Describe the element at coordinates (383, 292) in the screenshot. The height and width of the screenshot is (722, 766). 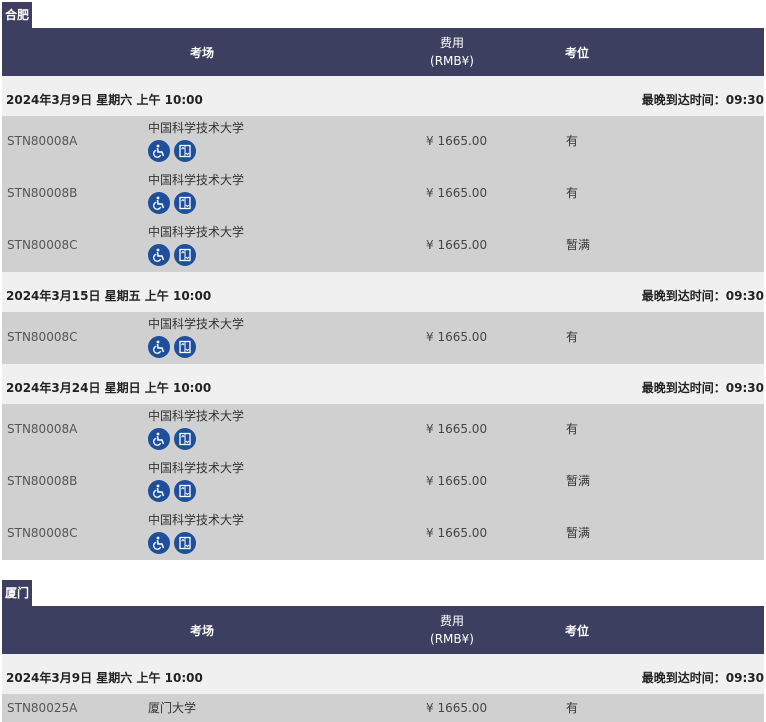
I see `day-row: 2024年3月15日 星期五 上午 10:00 最晚到达时间：09:30` at that location.